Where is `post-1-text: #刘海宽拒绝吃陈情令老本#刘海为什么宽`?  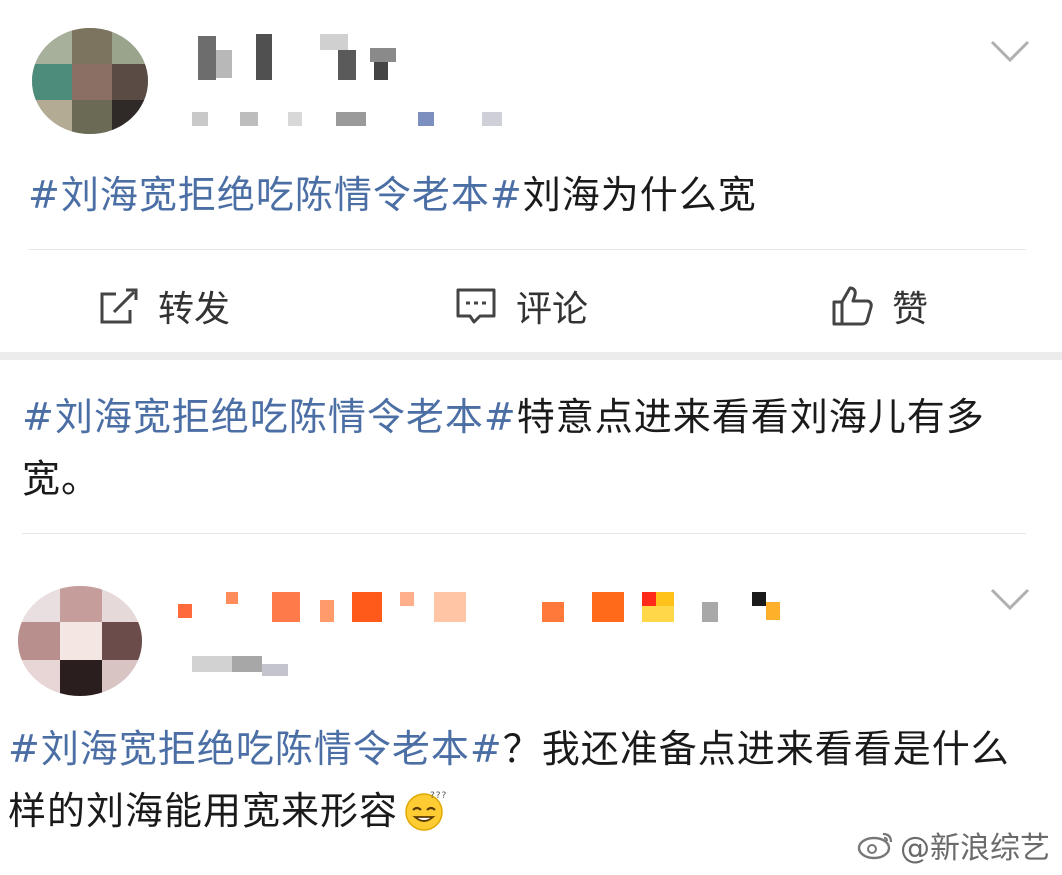
post-1-text: #刘海宽拒绝吃陈情令老本#刘海为什么宽 is located at coordinates (528, 195).